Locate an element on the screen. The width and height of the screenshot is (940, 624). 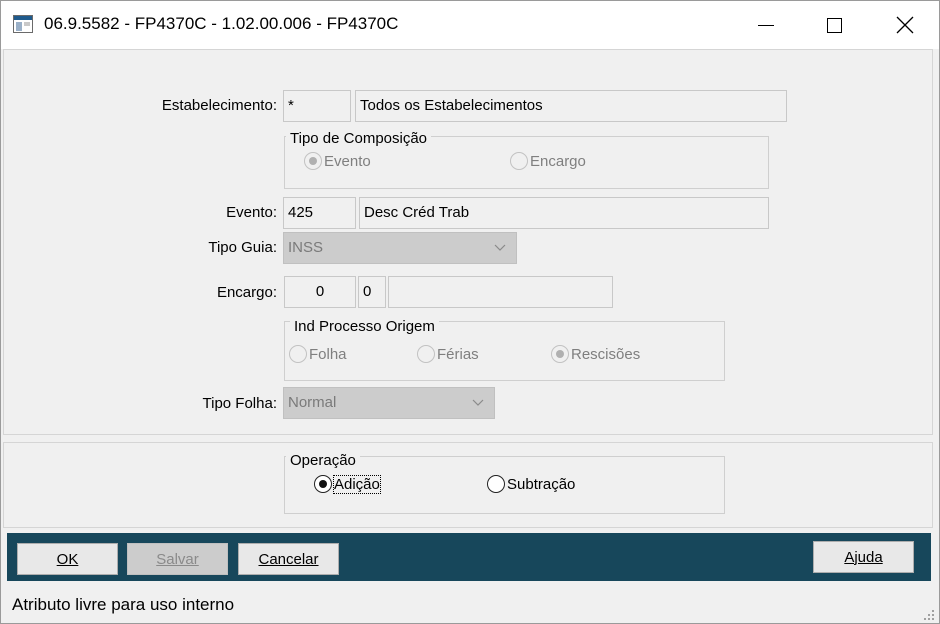
ajuda-button: Ajuda is located at coordinates (863, 557).